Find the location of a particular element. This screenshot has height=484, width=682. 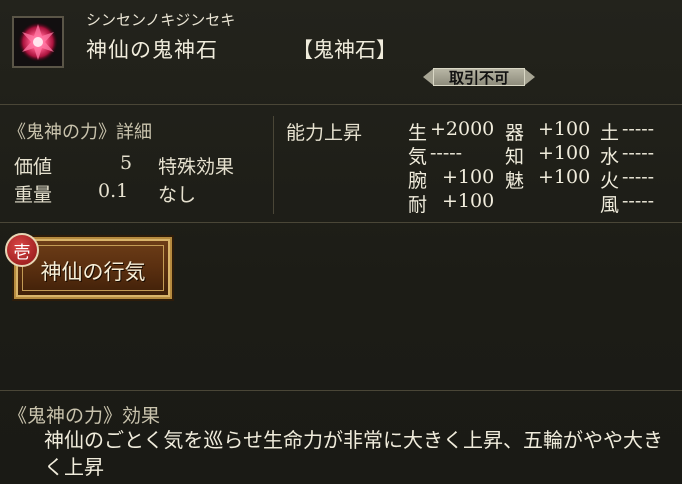

trade-status-badge: 取引不可 is located at coordinates (479, 77).